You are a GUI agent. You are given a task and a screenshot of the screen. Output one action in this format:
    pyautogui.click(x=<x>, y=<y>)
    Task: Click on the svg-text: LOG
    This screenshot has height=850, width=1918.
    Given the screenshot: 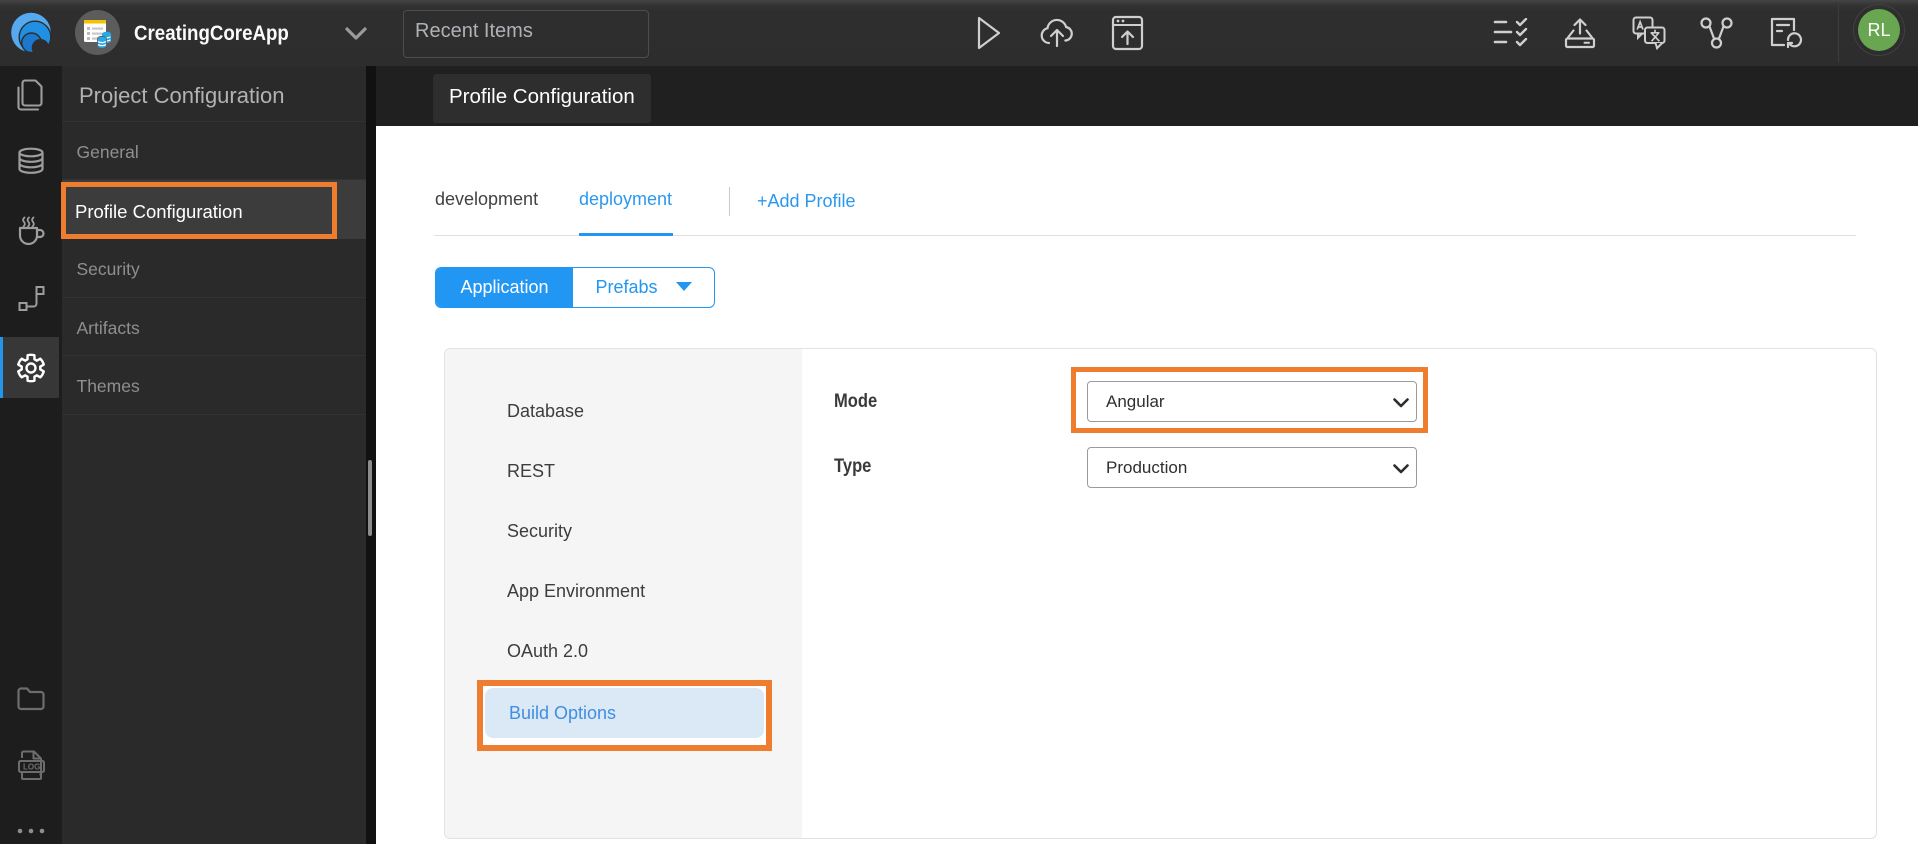 What is the action you would take?
    pyautogui.click(x=31, y=766)
    